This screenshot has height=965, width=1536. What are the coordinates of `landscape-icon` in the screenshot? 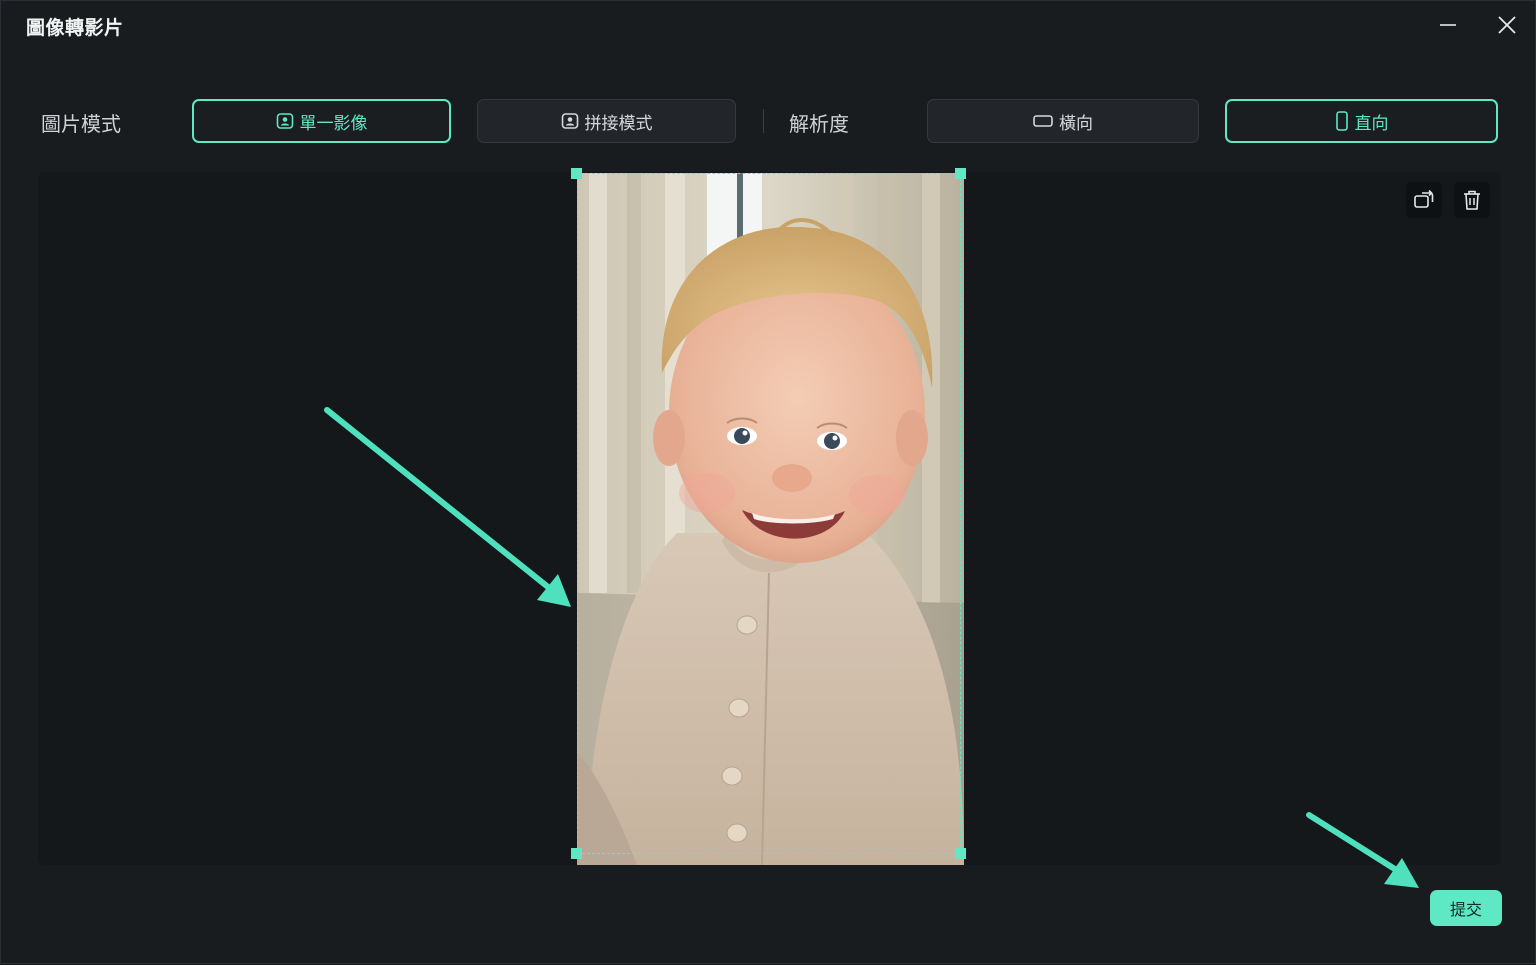 It's located at (1043, 121).